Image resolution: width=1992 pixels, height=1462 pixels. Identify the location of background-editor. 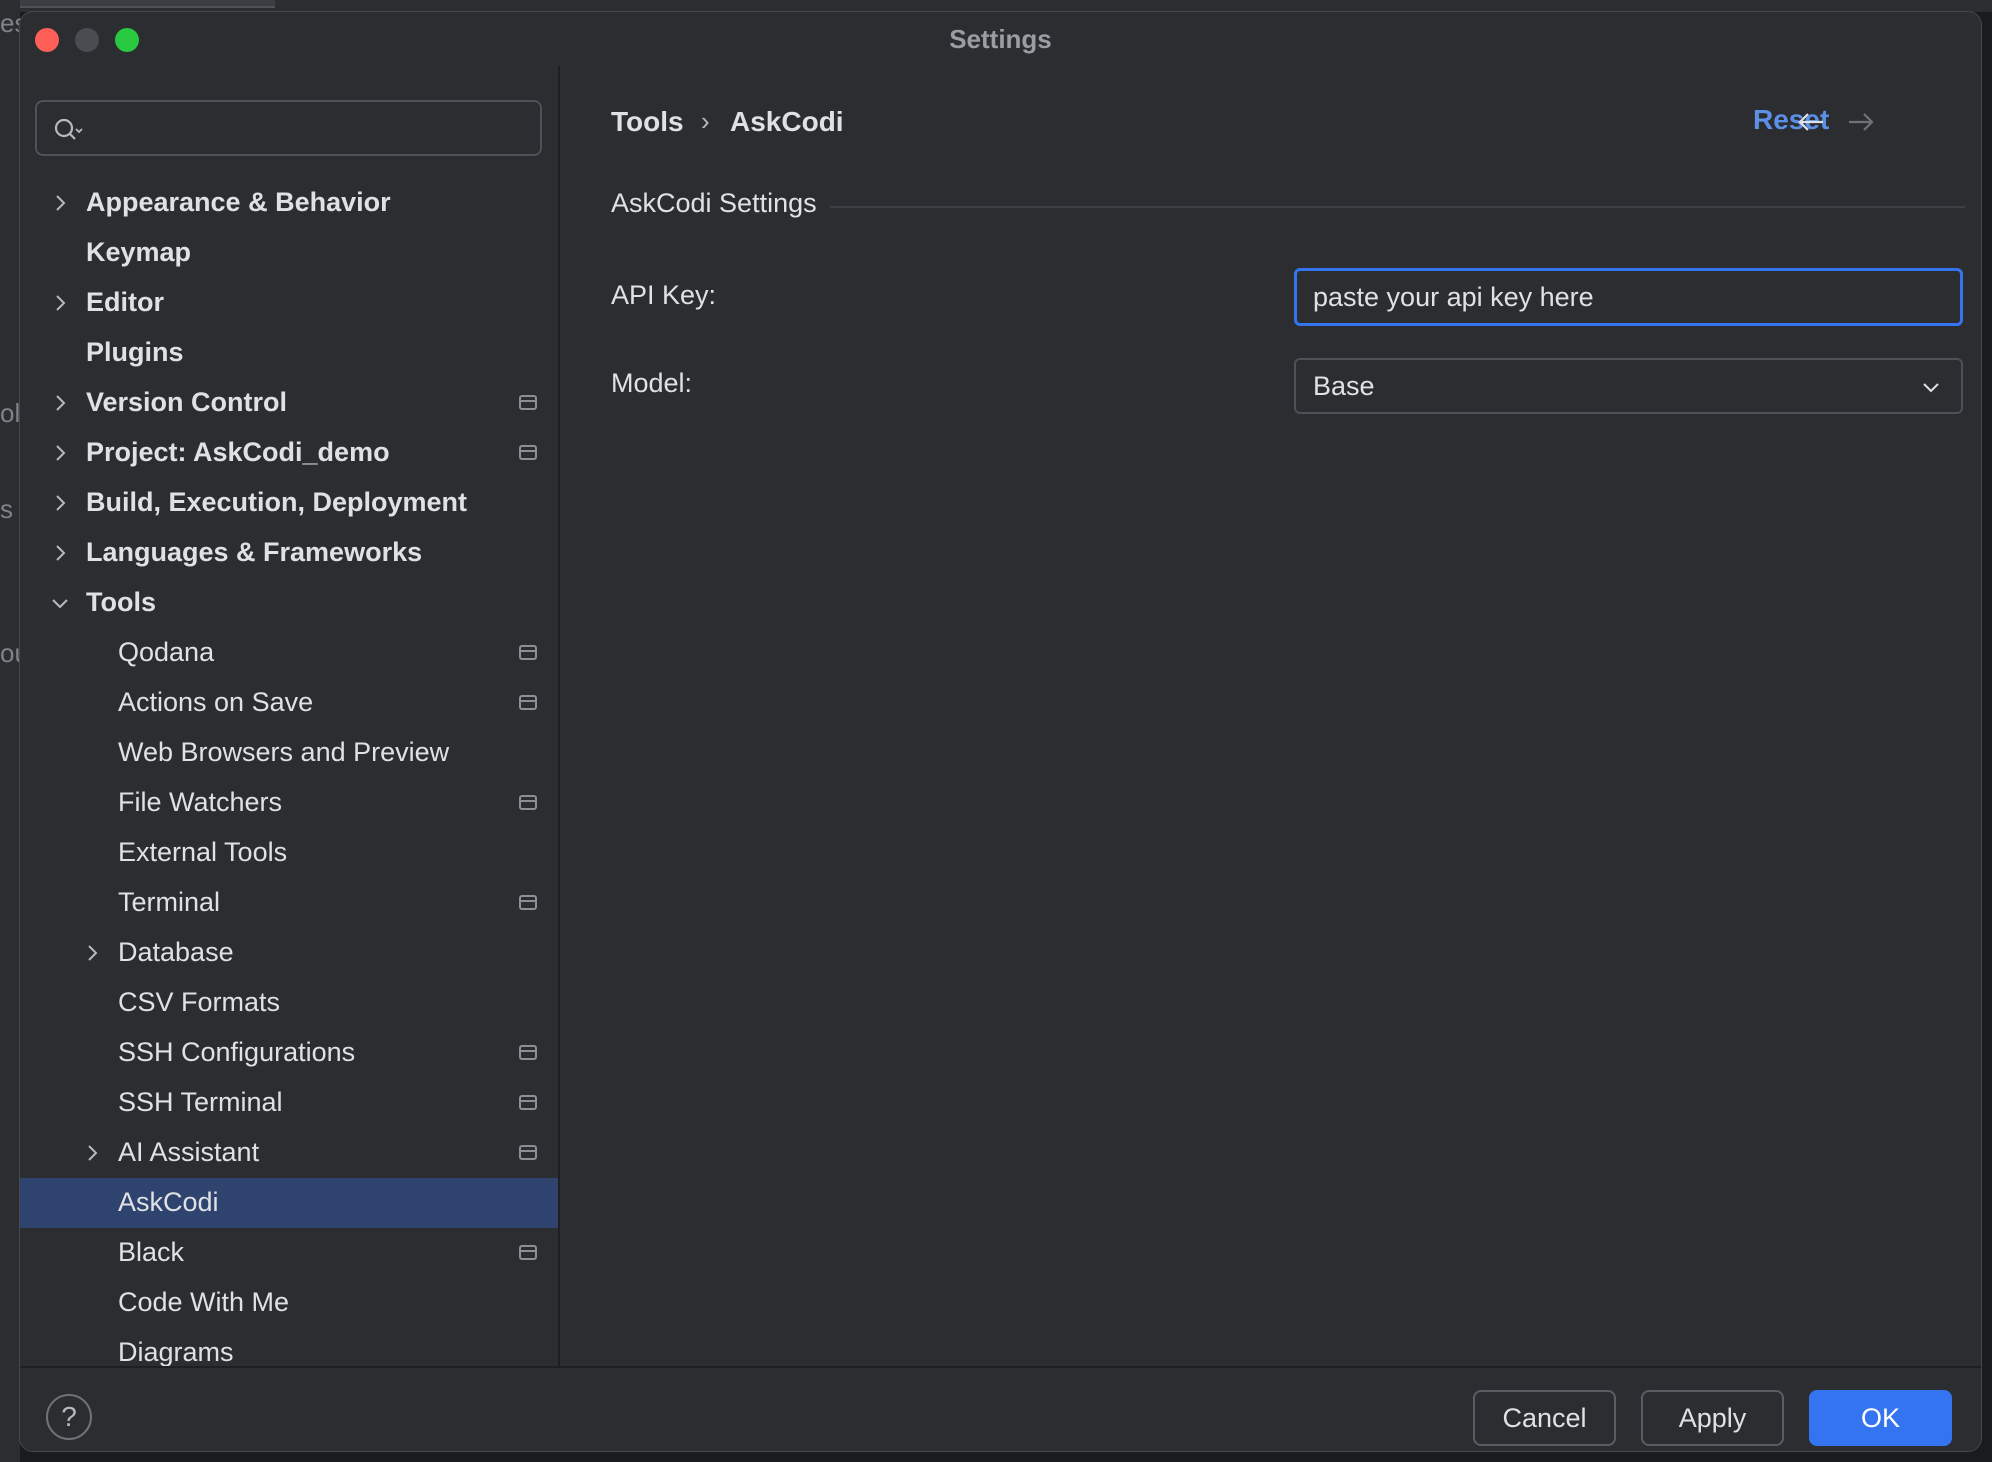
(10, 731).